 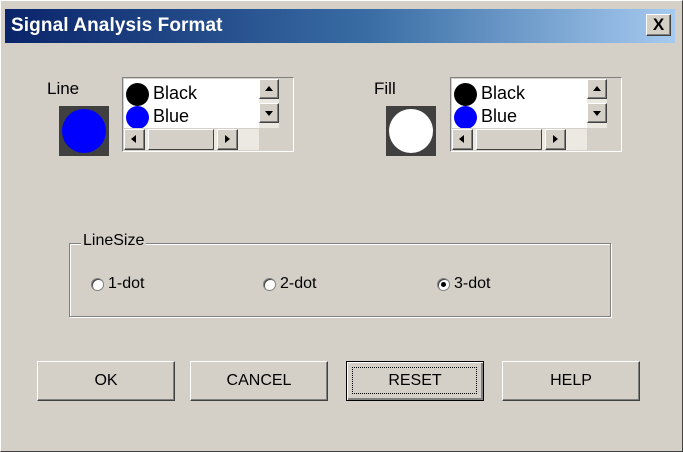 I want to click on radio-2-dot-label: 2-dot, so click(x=298, y=284).